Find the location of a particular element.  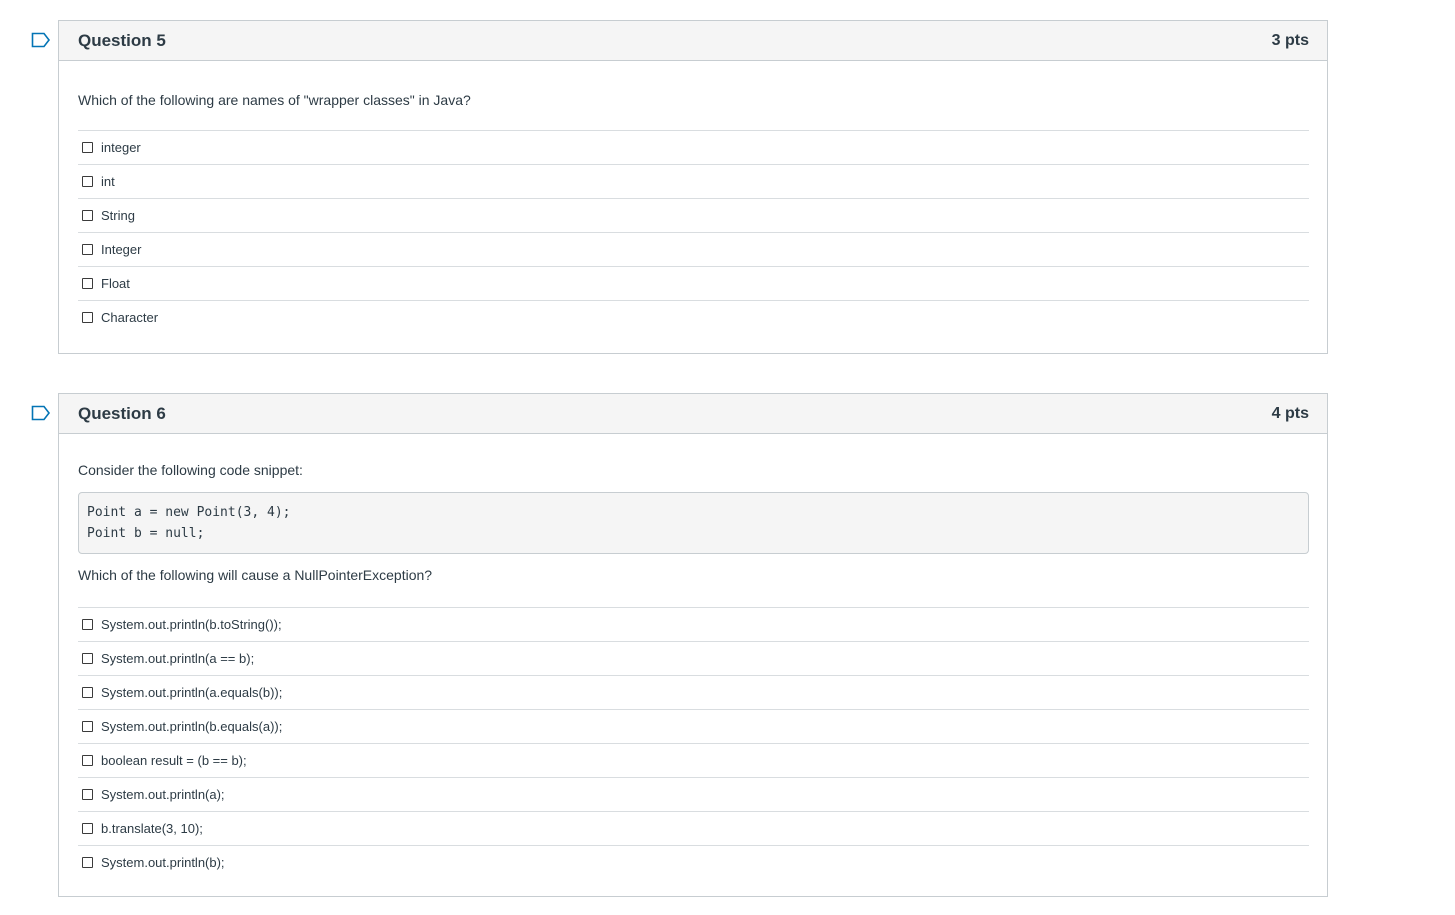

code-line: Point b = null; is located at coordinates (146, 533).